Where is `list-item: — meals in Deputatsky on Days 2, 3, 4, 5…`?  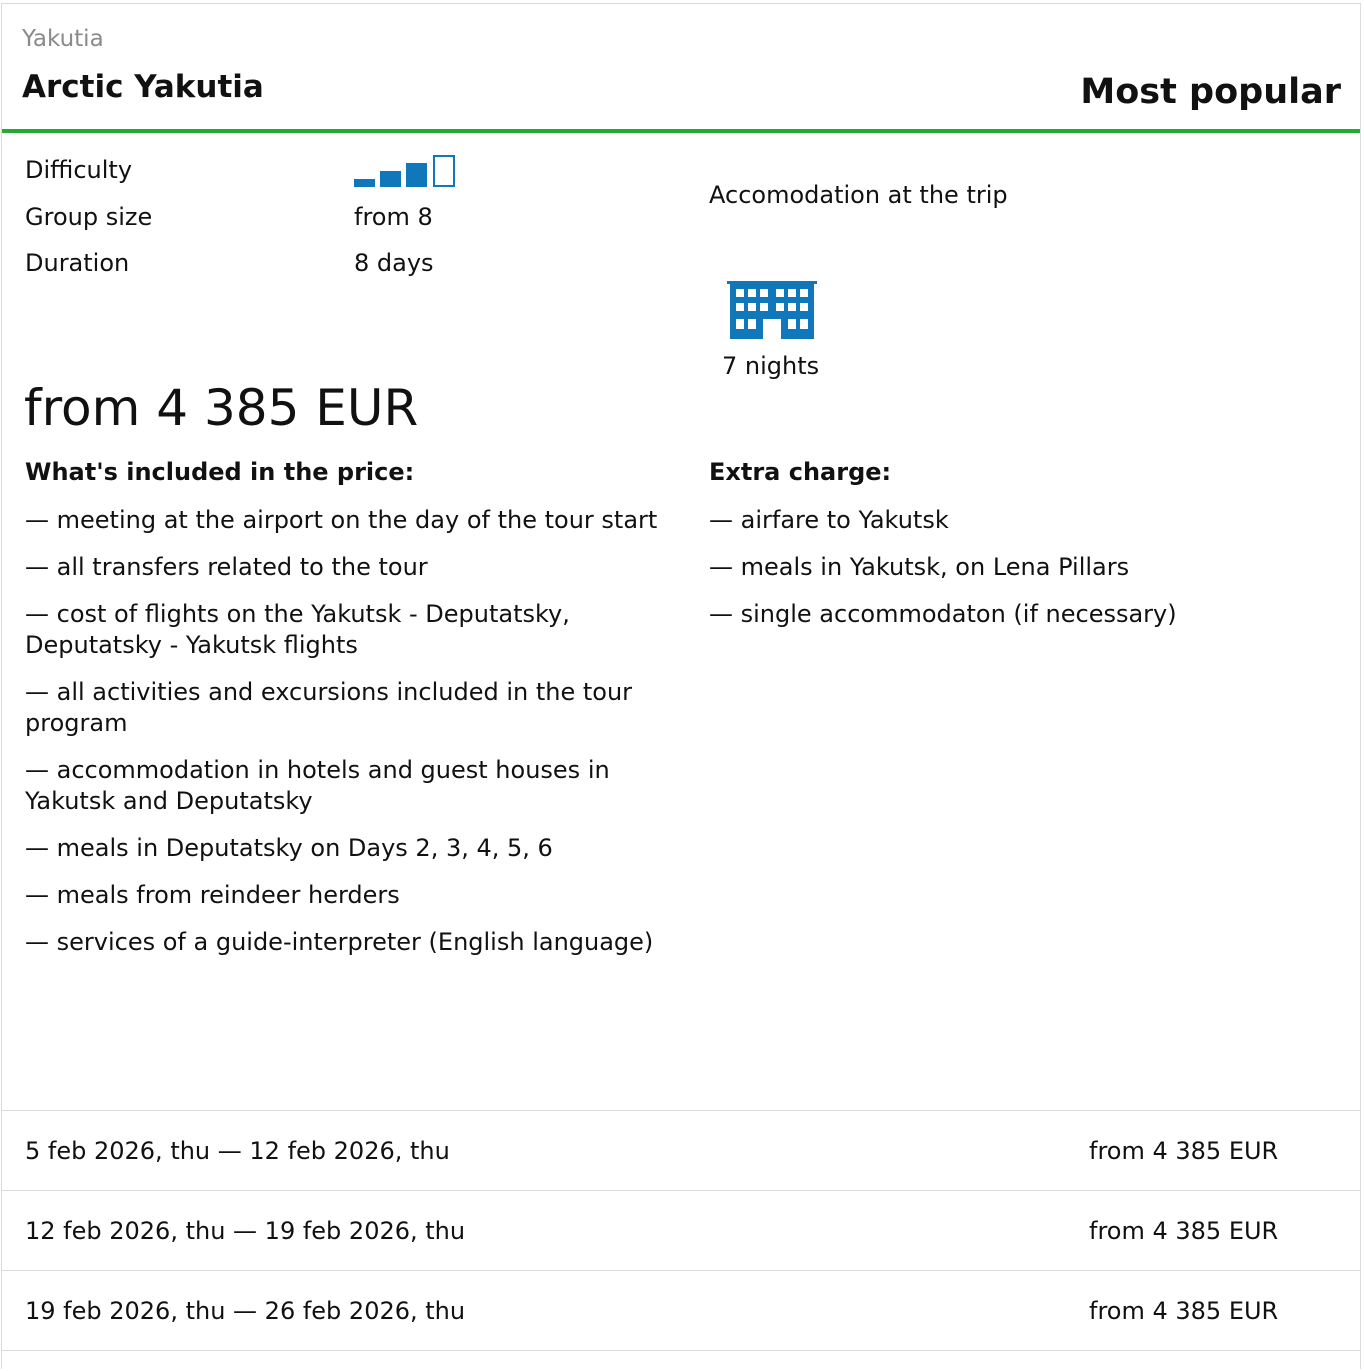
list-item: — meals in Deputatsky on Days 2, 3, 4, 5… is located at coordinates (289, 848).